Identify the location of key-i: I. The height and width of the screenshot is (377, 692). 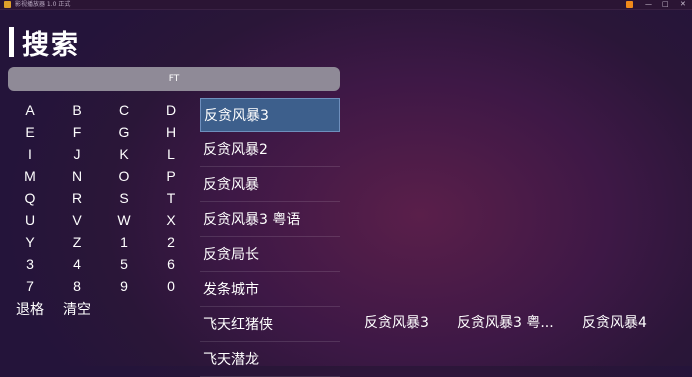
(30, 154).